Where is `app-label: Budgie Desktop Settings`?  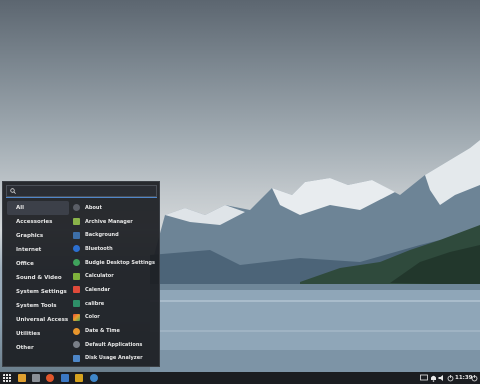
app-label: Budgie Desktop Settings is located at coordinates (120, 262).